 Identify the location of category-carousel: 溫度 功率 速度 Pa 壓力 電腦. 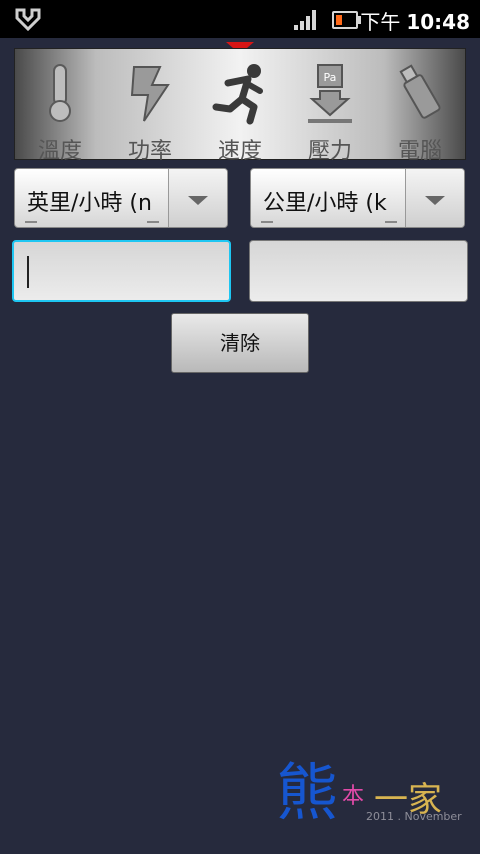
(240, 106).